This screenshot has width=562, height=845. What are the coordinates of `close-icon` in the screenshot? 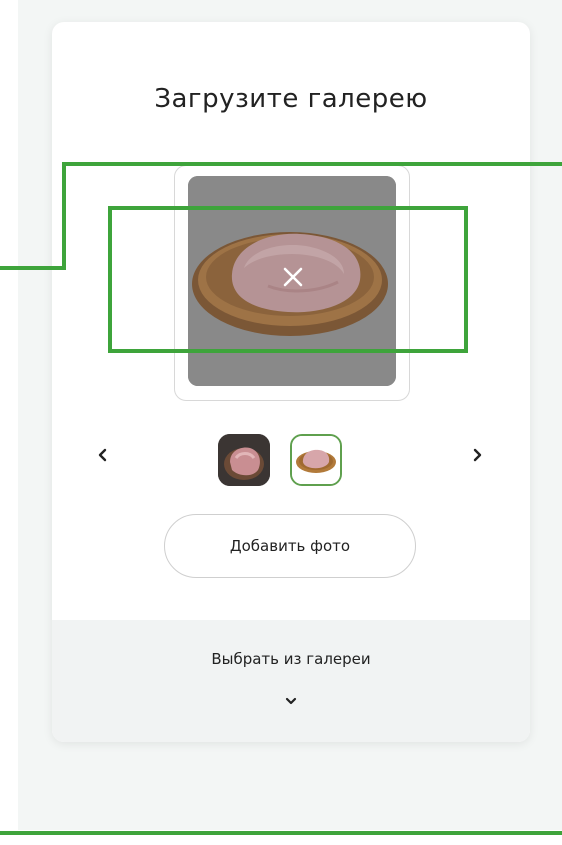 It's located at (293, 277).